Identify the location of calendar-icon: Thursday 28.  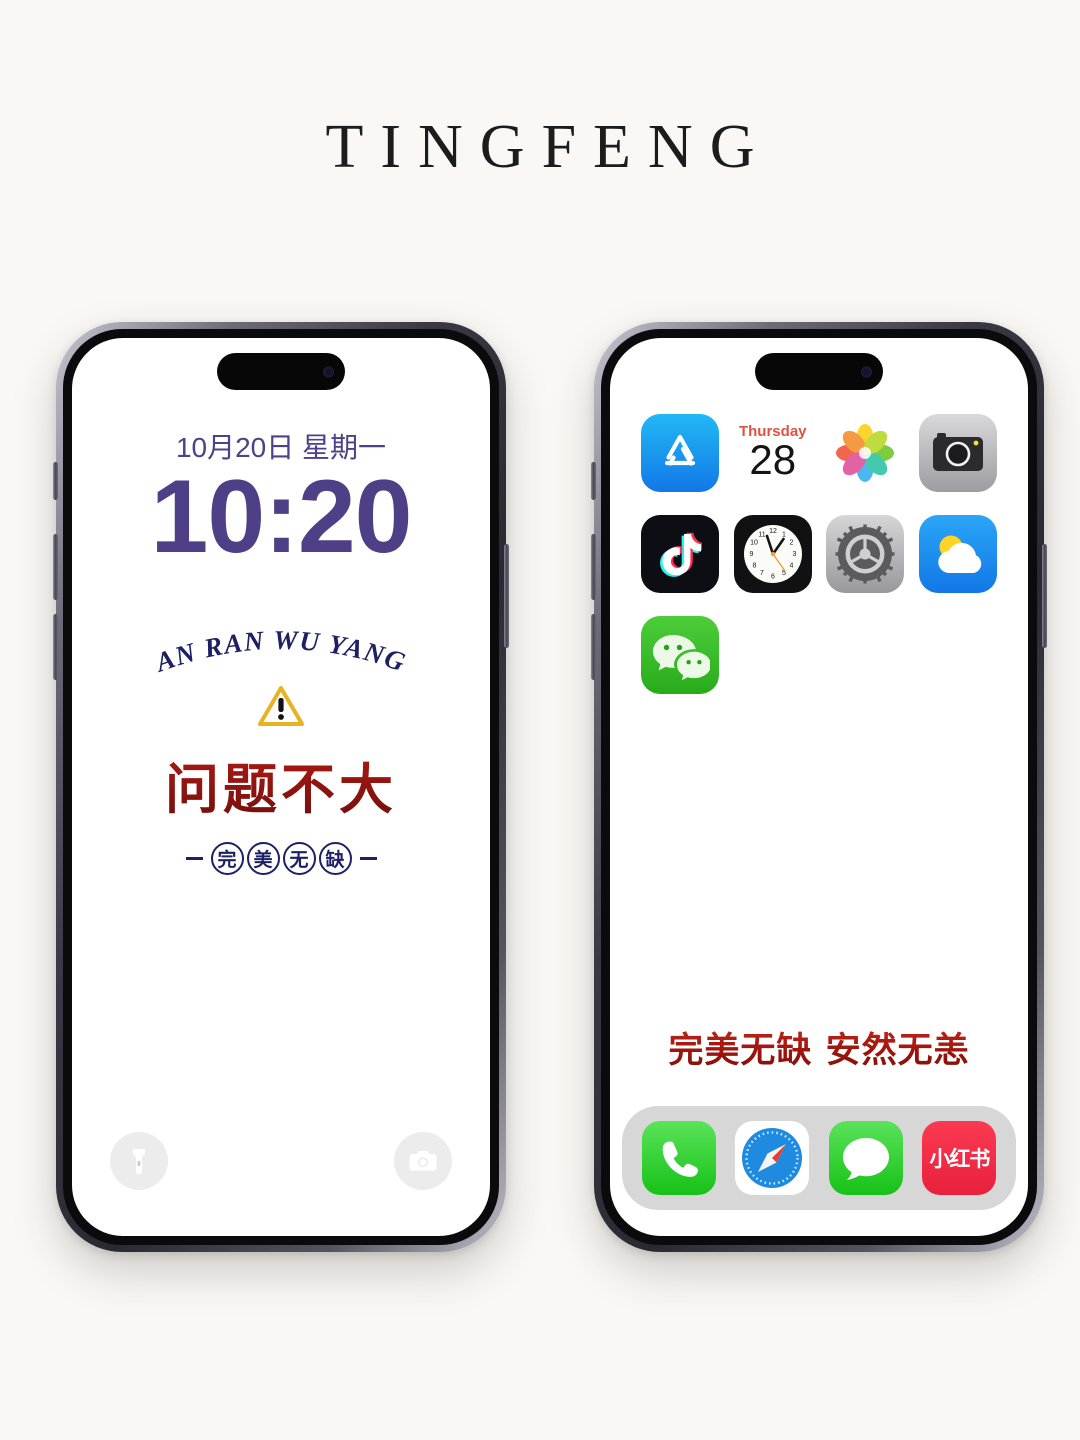
(772, 453).